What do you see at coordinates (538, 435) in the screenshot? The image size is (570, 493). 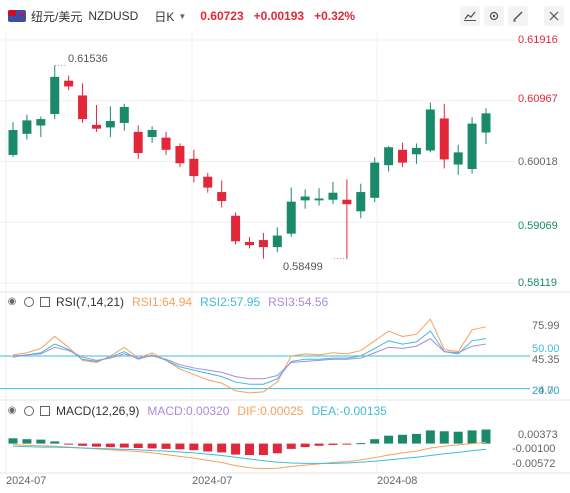 I see `y-tick: 0.00373` at bounding box center [538, 435].